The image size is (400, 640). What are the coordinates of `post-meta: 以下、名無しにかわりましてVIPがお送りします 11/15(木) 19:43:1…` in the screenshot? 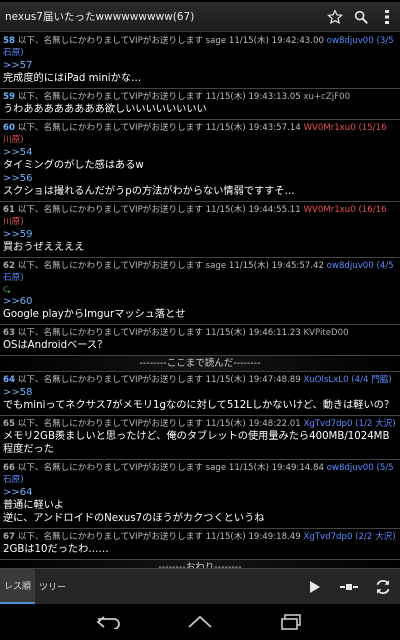 It's located at (159, 97).